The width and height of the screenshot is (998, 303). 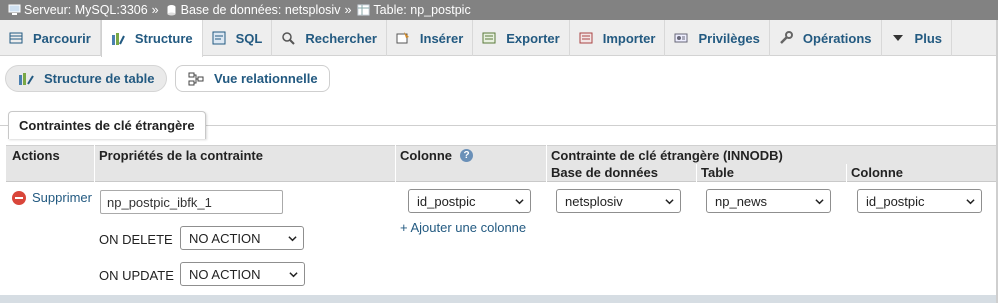 I want to click on relational-view-label: Vue relationnelle, so click(x=266, y=78).